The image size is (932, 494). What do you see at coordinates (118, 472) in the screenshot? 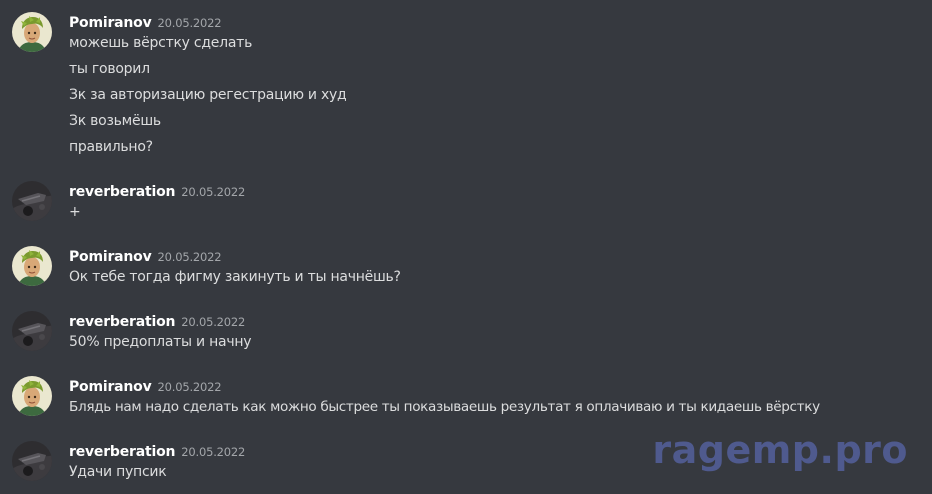
I see `message-text: Удачи пупсик` at bounding box center [118, 472].